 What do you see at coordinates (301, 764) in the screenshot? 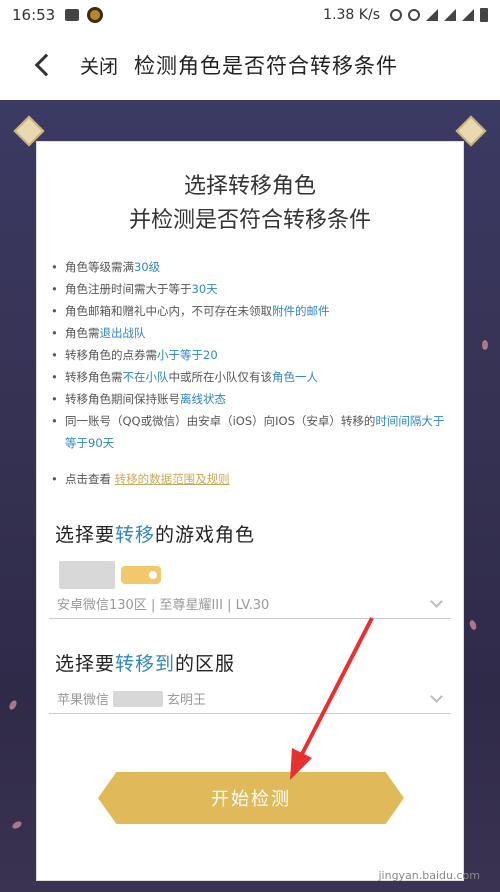
I see `arrow-head` at bounding box center [301, 764].